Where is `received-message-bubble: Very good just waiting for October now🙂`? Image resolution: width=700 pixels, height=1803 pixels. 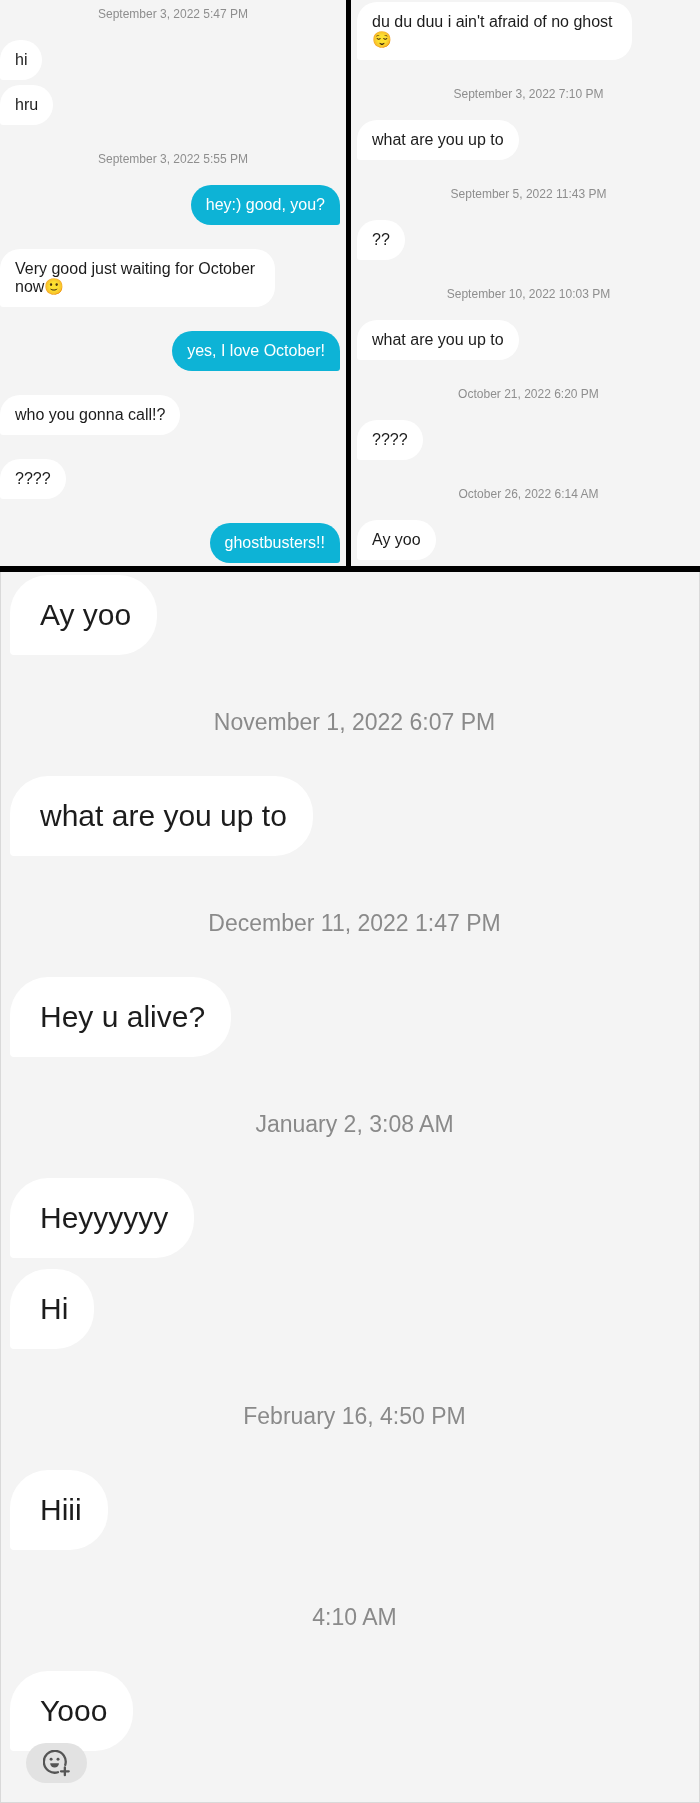 received-message-bubble: Very good just waiting for October now🙂 is located at coordinates (137, 278).